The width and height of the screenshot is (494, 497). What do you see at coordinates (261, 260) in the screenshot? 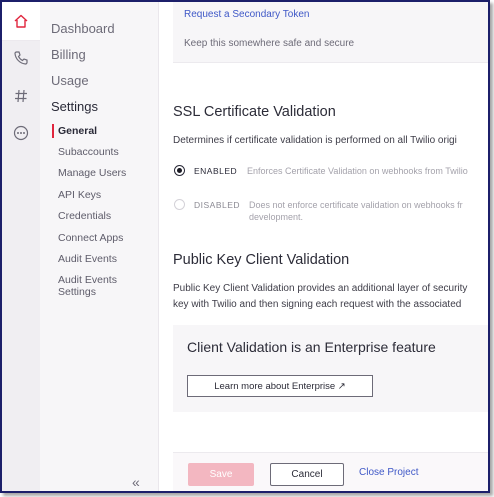
I see `pkcv-section-title: Public Key Client Validation` at bounding box center [261, 260].